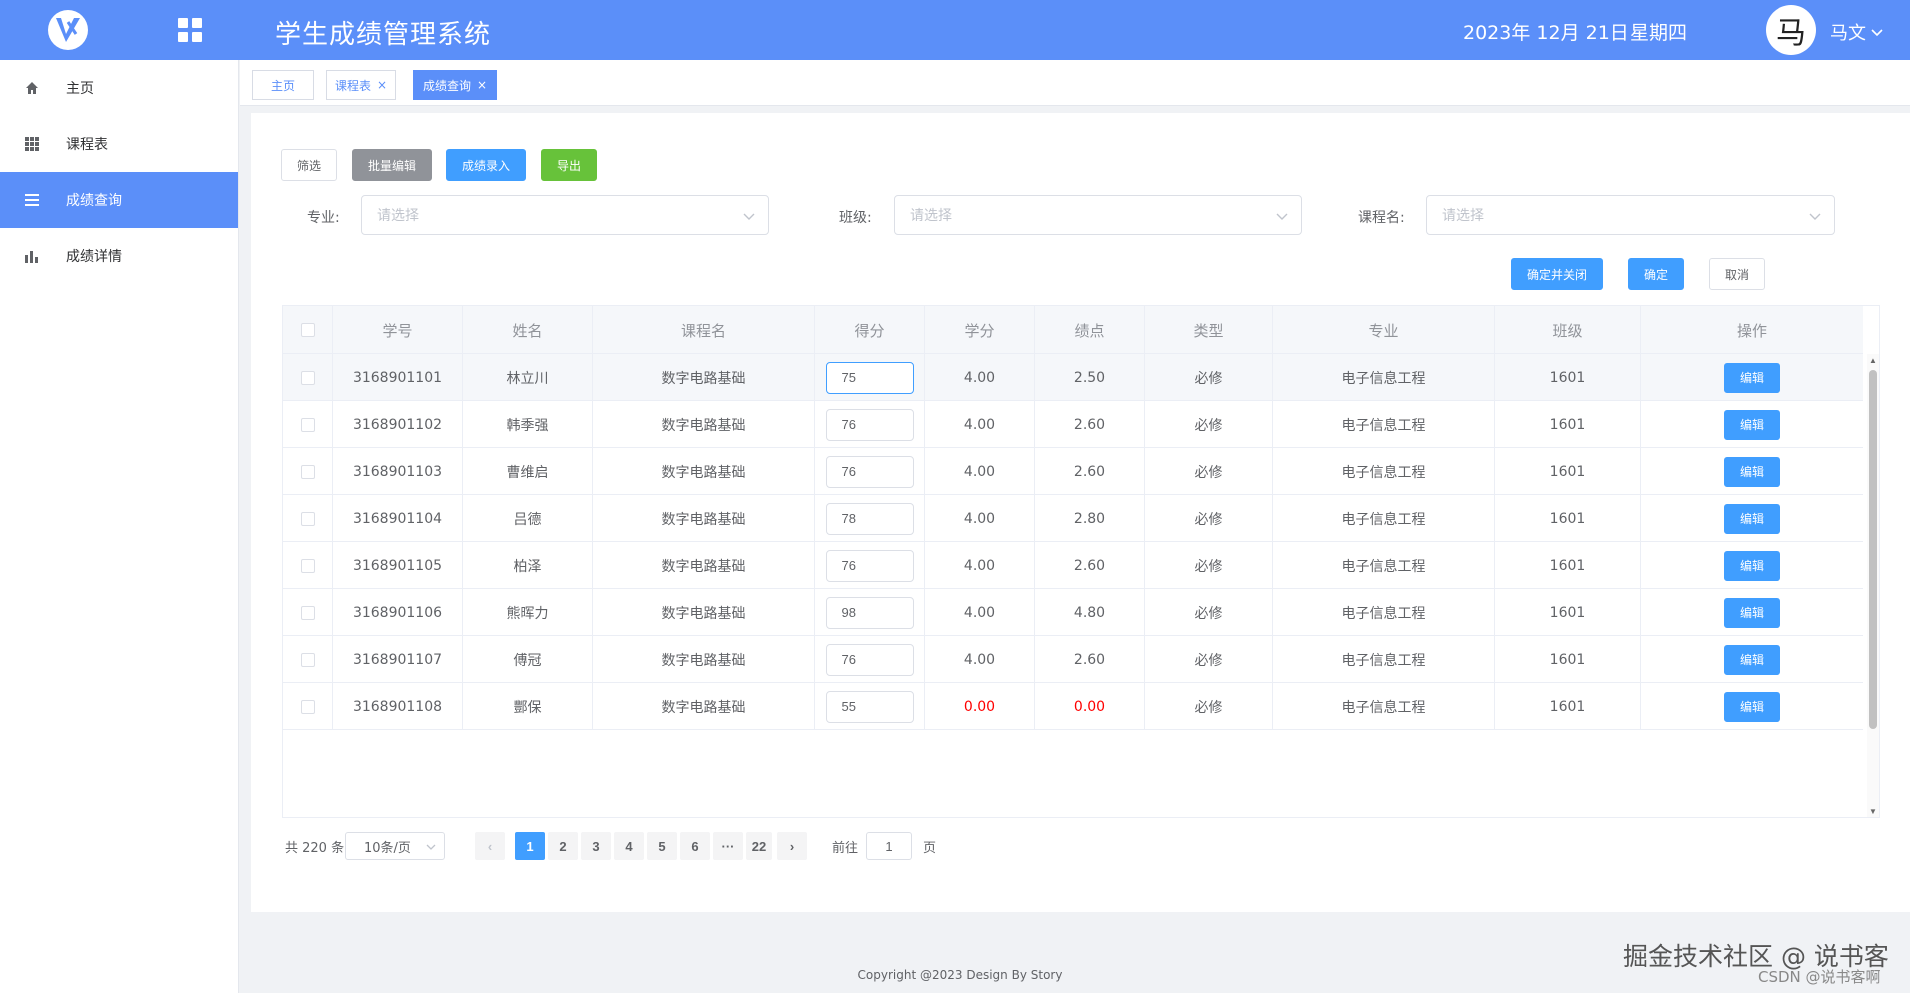  What do you see at coordinates (528, 330) in the screenshot?
I see `column-header: 姓名` at bounding box center [528, 330].